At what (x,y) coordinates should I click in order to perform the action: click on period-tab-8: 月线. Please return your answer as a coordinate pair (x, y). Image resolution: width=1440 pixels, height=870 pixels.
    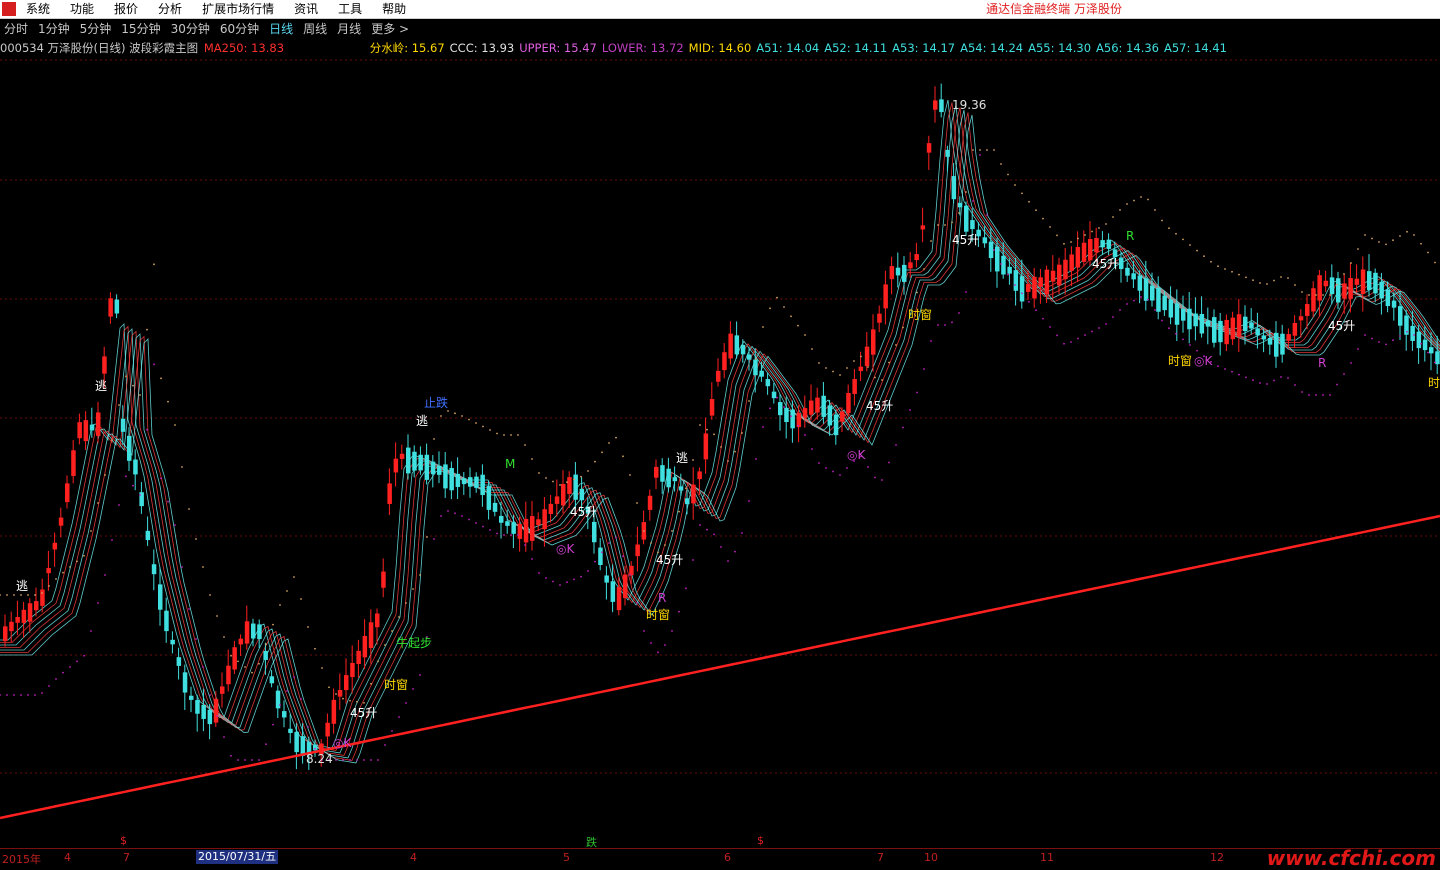
    Looking at the image, I should click on (349, 28).